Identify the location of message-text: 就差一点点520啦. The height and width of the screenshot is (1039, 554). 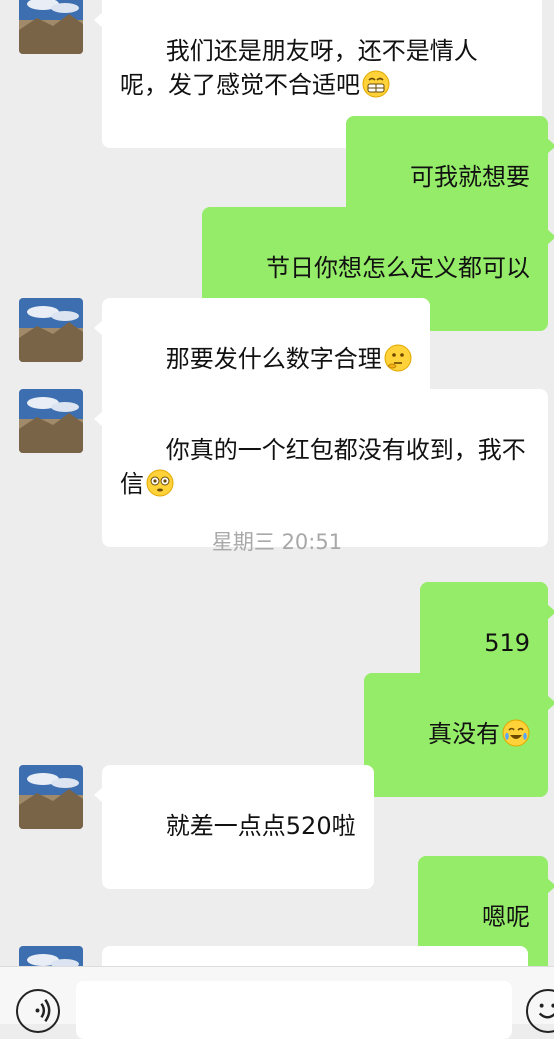
(260, 826).